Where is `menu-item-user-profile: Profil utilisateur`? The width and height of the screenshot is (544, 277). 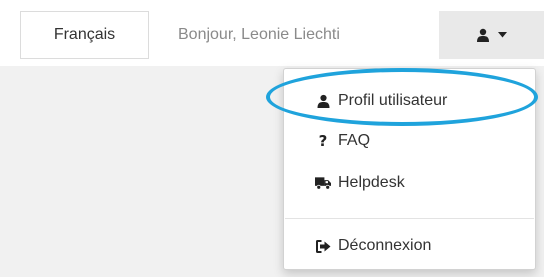 menu-item-user-profile: Profil utilisateur is located at coordinates (409, 101).